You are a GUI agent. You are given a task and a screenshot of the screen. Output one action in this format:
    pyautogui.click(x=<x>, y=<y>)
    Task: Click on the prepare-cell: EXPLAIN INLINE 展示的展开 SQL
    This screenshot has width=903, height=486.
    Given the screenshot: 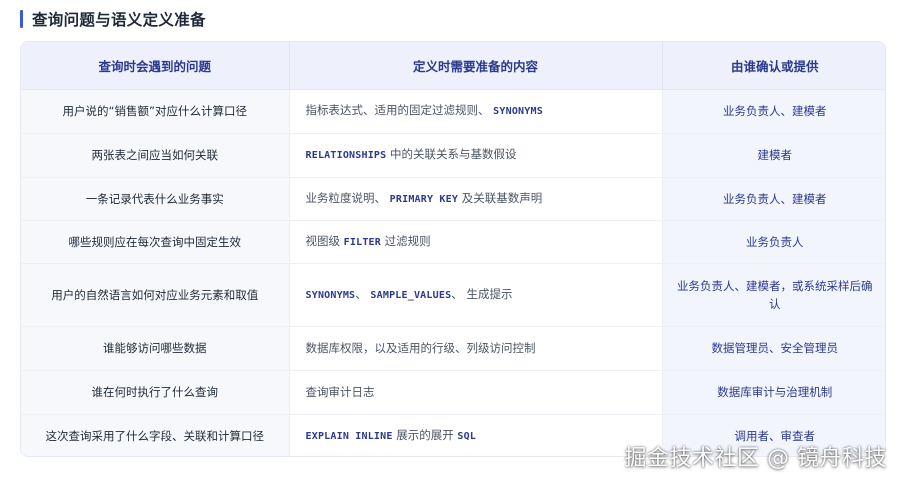 What is the action you would take?
    pyautogui.click(x=476, y=435)
    